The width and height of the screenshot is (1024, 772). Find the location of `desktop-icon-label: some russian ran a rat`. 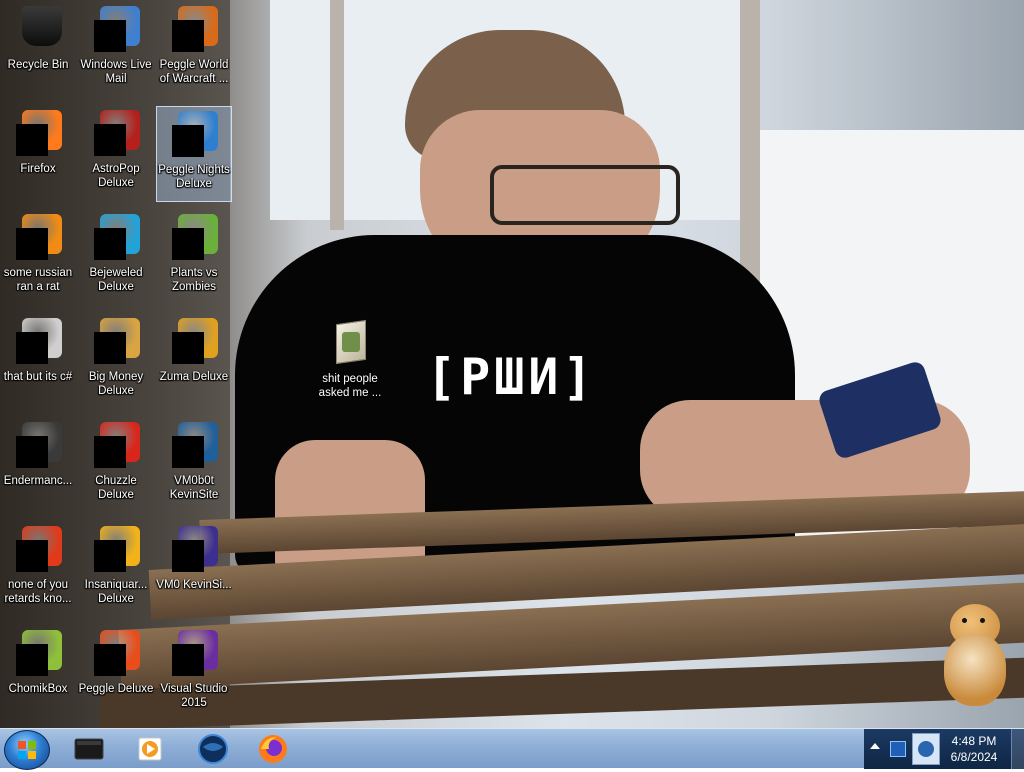

desktop-icon-label: some russian ran a rat is located at coordinates (38, 280).